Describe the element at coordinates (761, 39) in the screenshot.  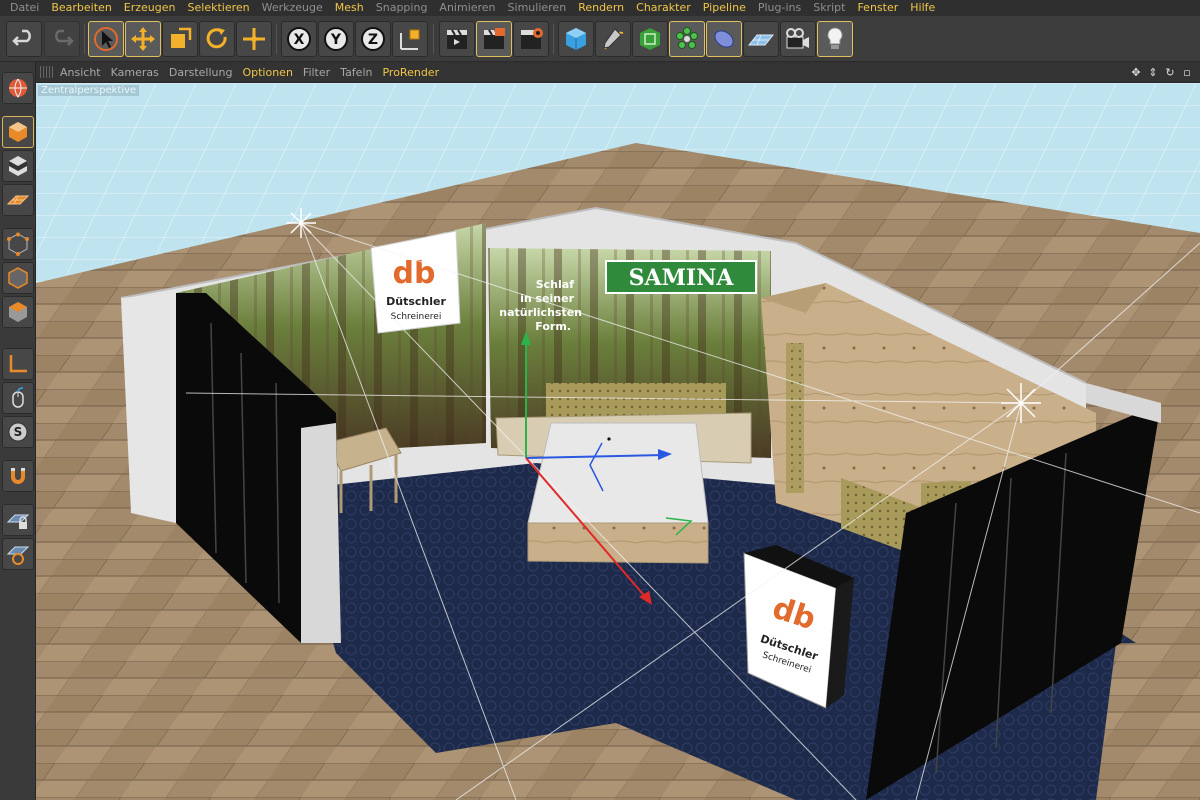
I see `floor-button` at that location.